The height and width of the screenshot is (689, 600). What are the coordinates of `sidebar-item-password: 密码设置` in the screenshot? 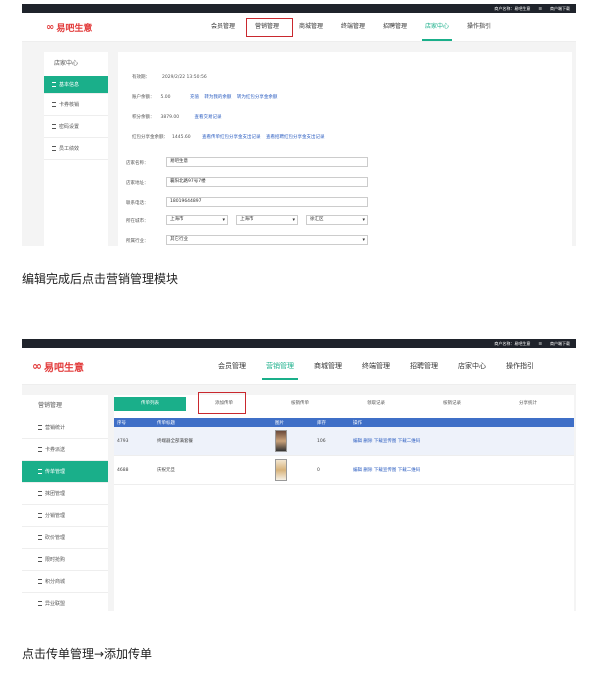 It's located at (76, 127).